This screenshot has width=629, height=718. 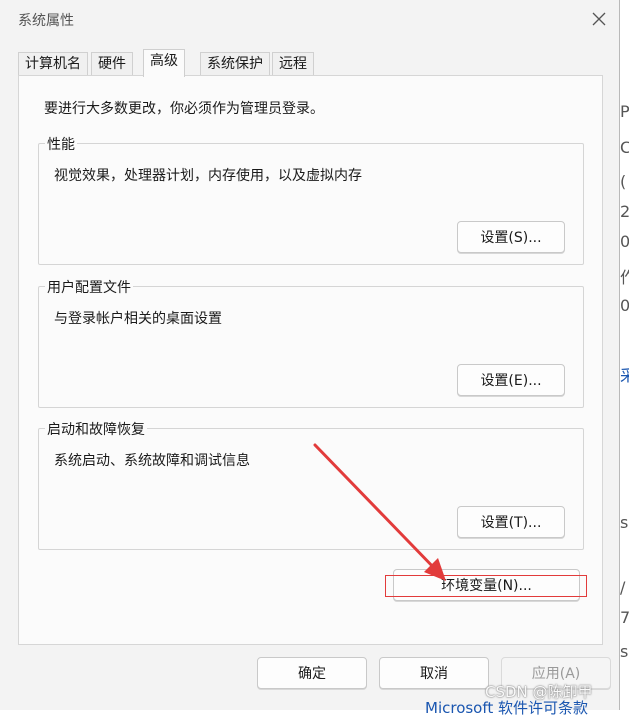 What do you see at coordinates (539, 692) in the screenshot?
I see `watermark: CSDN @陈卸甲` at bounding box center [539, 692].